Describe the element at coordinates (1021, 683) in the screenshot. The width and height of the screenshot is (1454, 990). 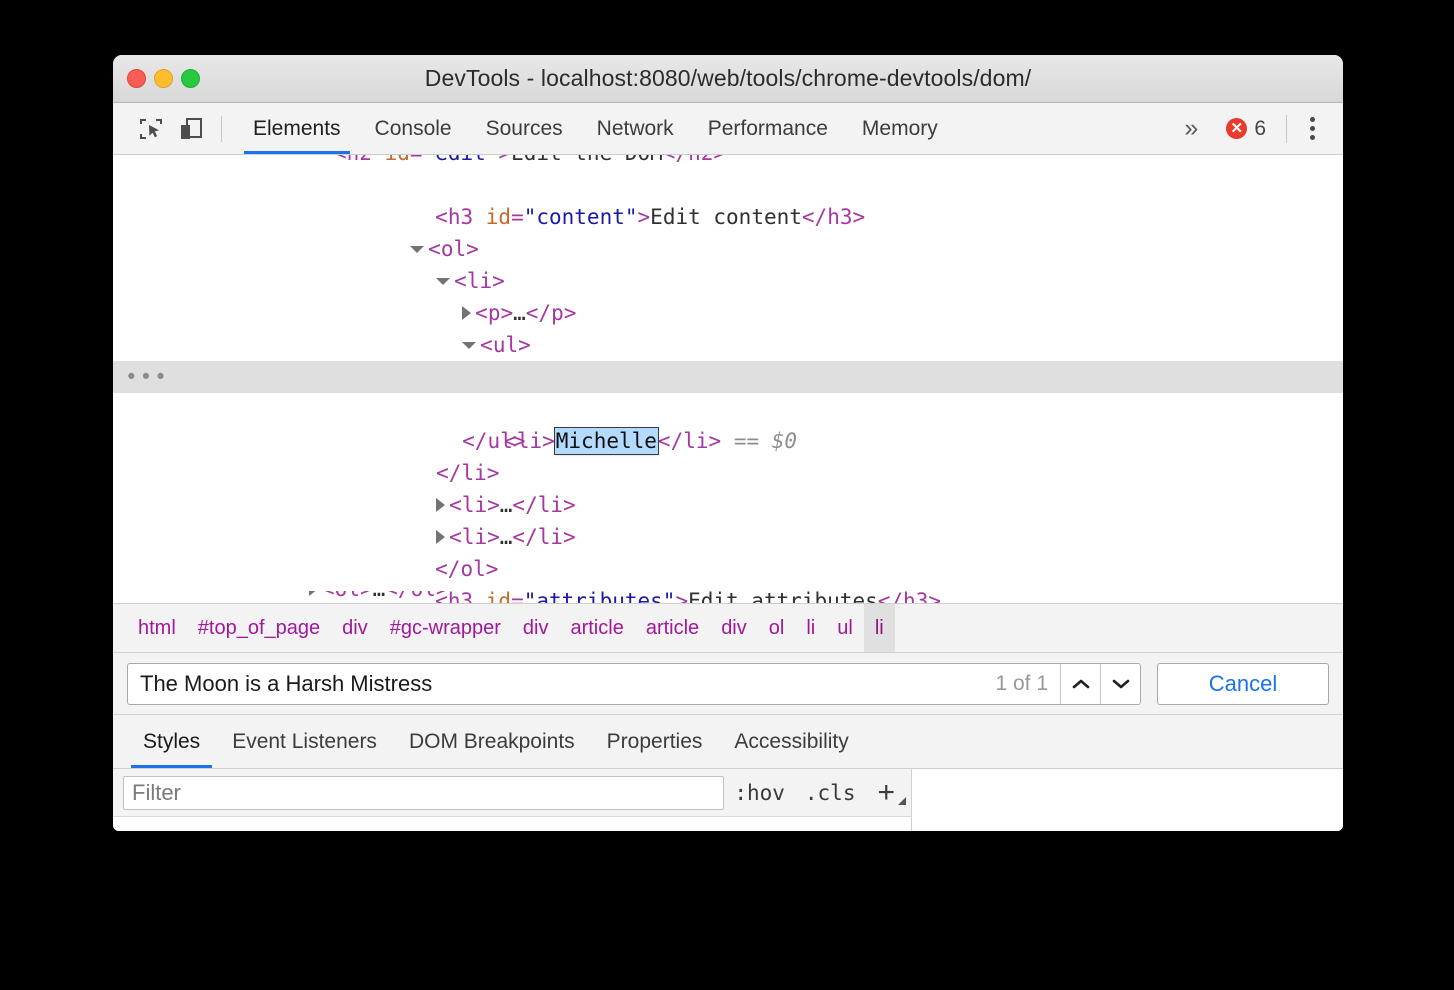
I see `search-match-count: 1 of 1` at that location.